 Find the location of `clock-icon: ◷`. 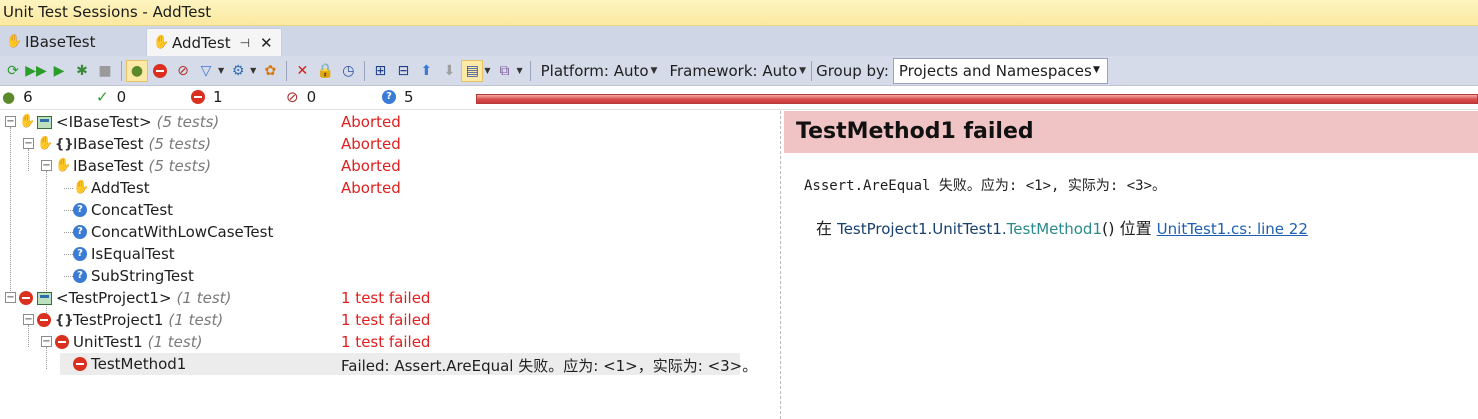

clock-icon: ◷ is located at coordinates (348, 71).